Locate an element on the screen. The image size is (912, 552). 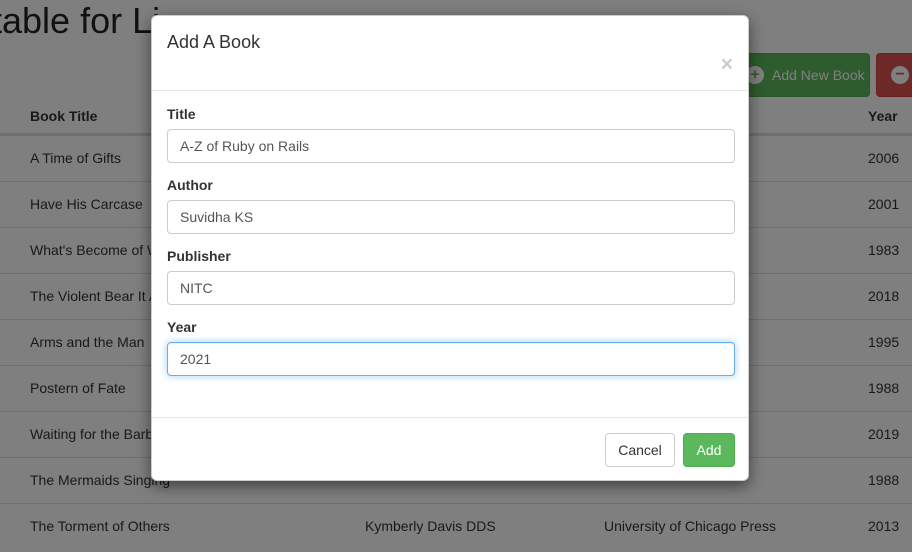
add-button: Add is located at coordinates (709, 450).